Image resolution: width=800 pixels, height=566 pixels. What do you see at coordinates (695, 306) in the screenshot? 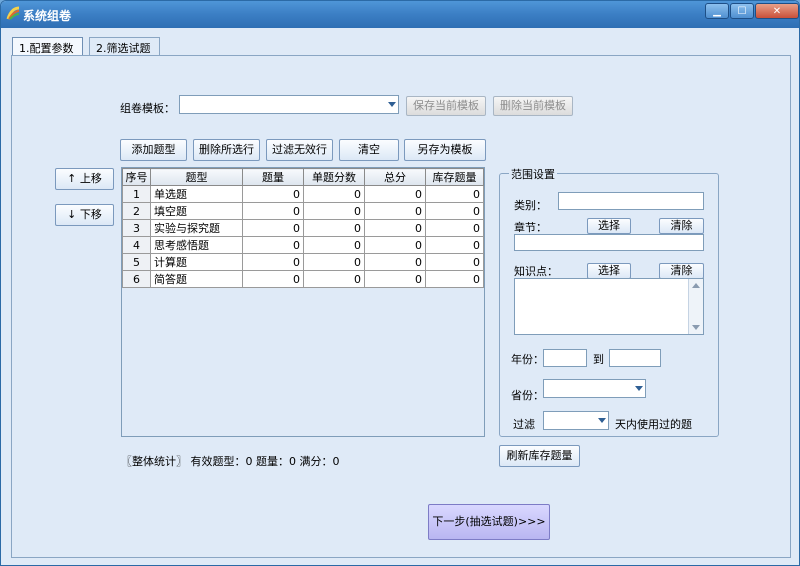
I see `knowledge-point-scrollbar` at bounding box center [695, 306].